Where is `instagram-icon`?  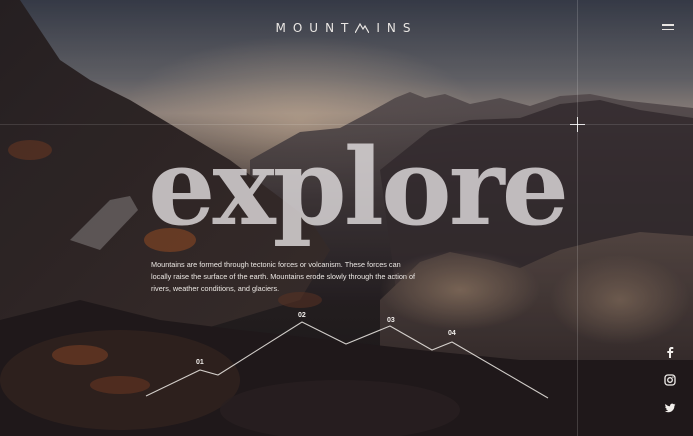
instagram-icon is located at coordinates (670, 380).